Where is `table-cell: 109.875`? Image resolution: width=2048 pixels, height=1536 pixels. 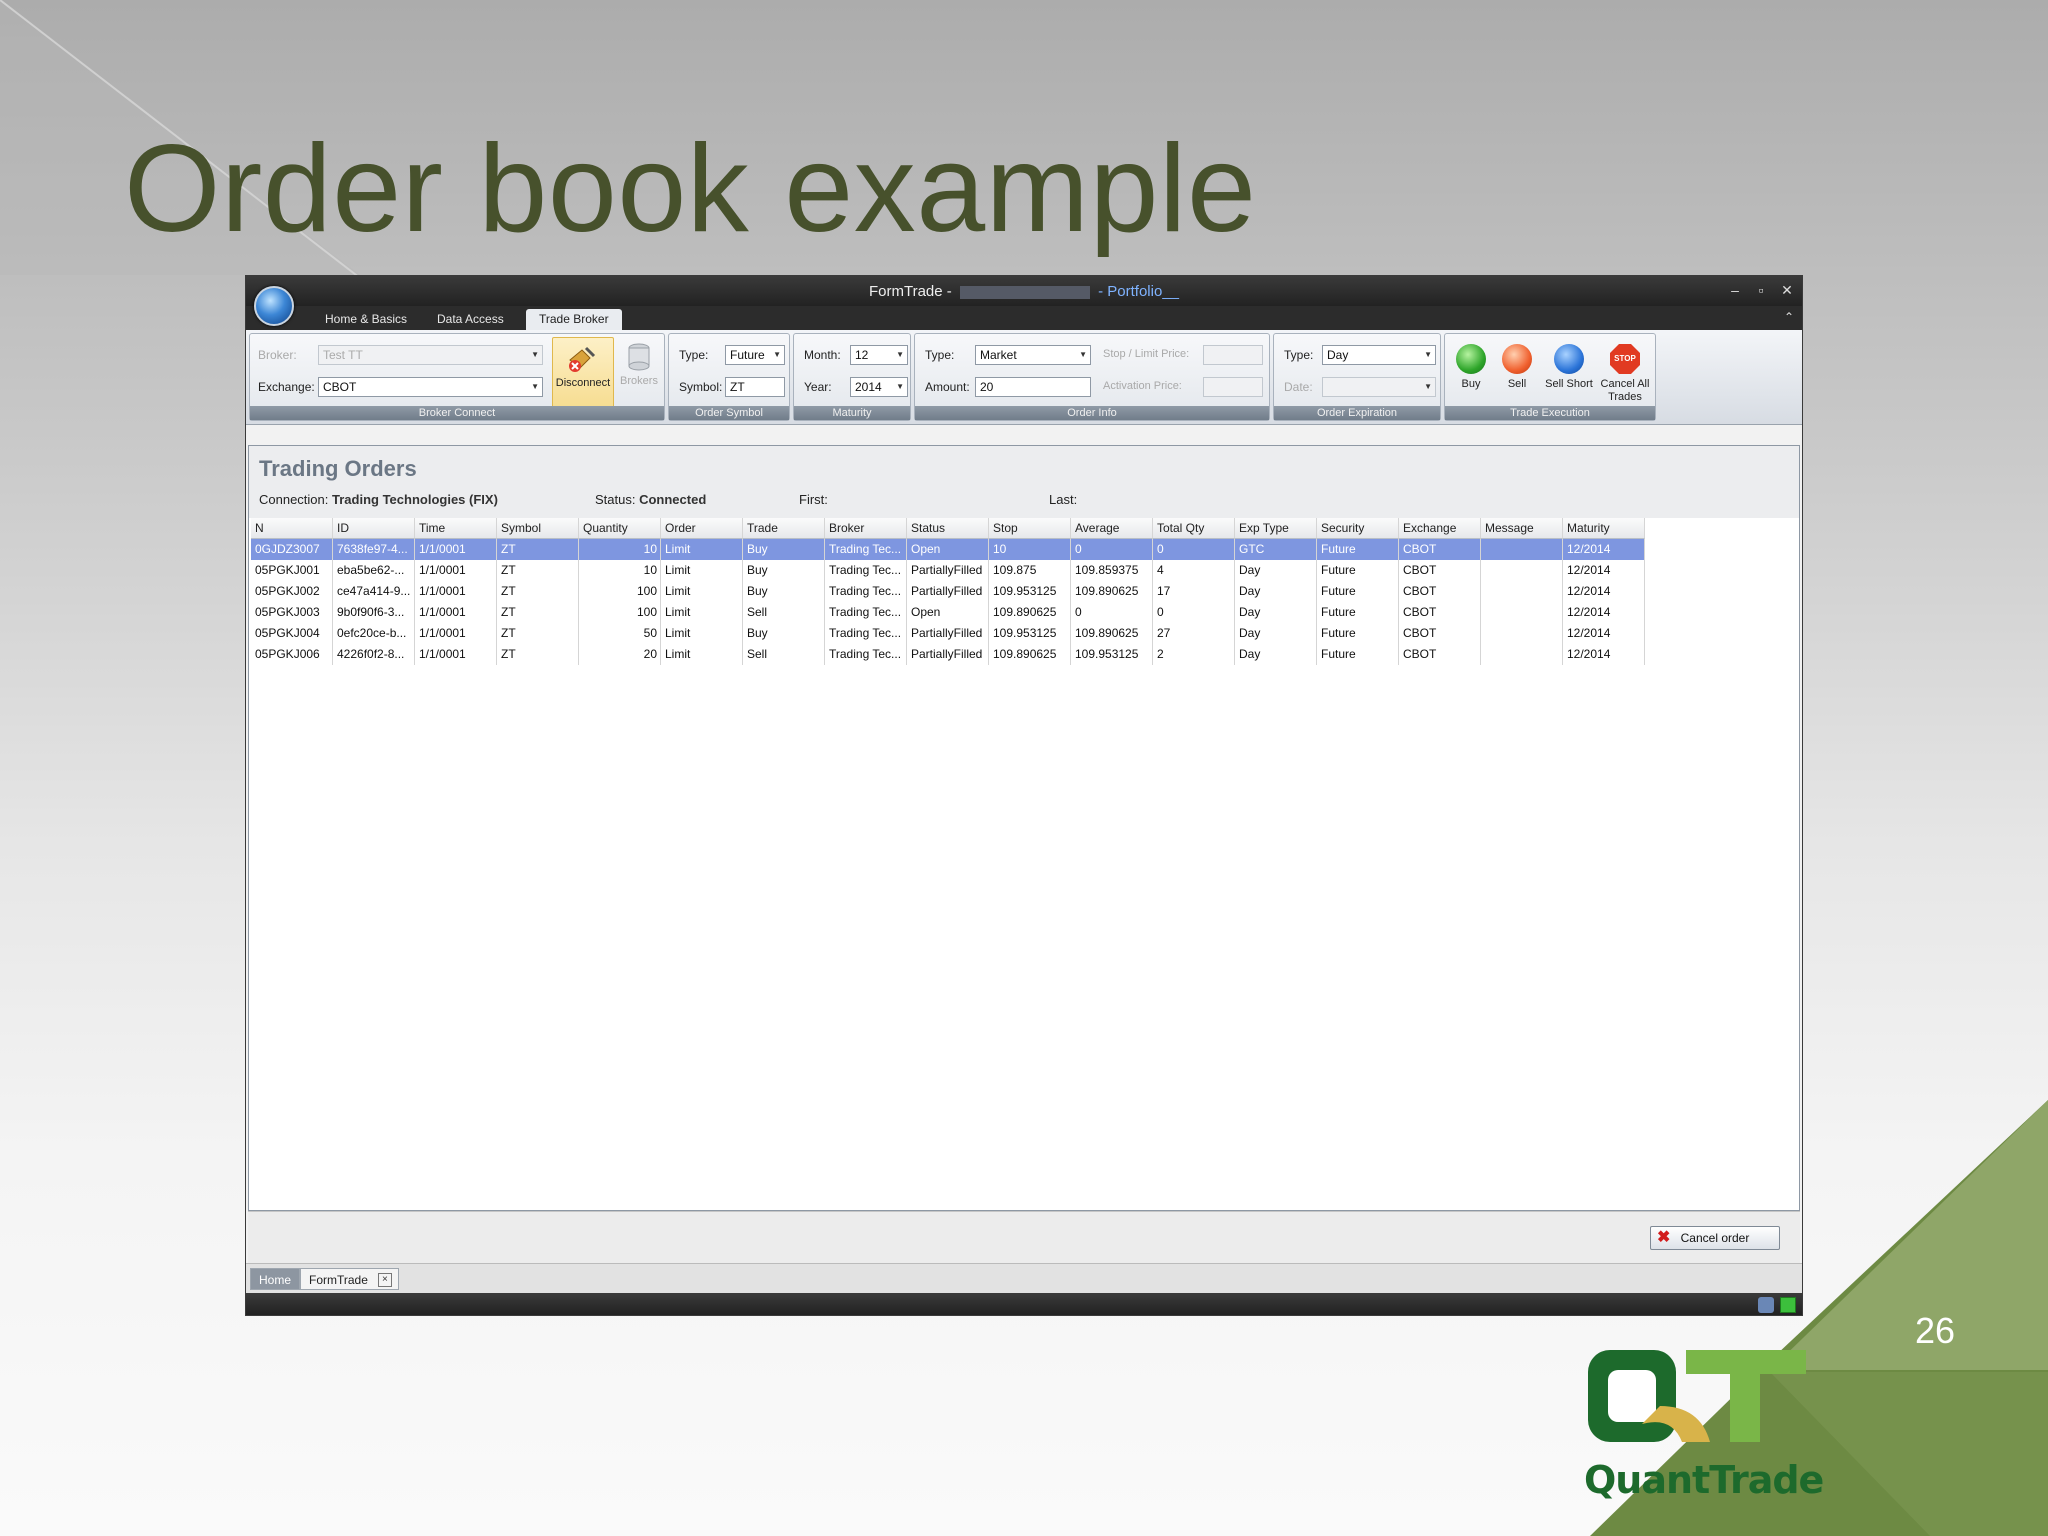
table-cell: 109.875 is located at coordinates (1030, 570).